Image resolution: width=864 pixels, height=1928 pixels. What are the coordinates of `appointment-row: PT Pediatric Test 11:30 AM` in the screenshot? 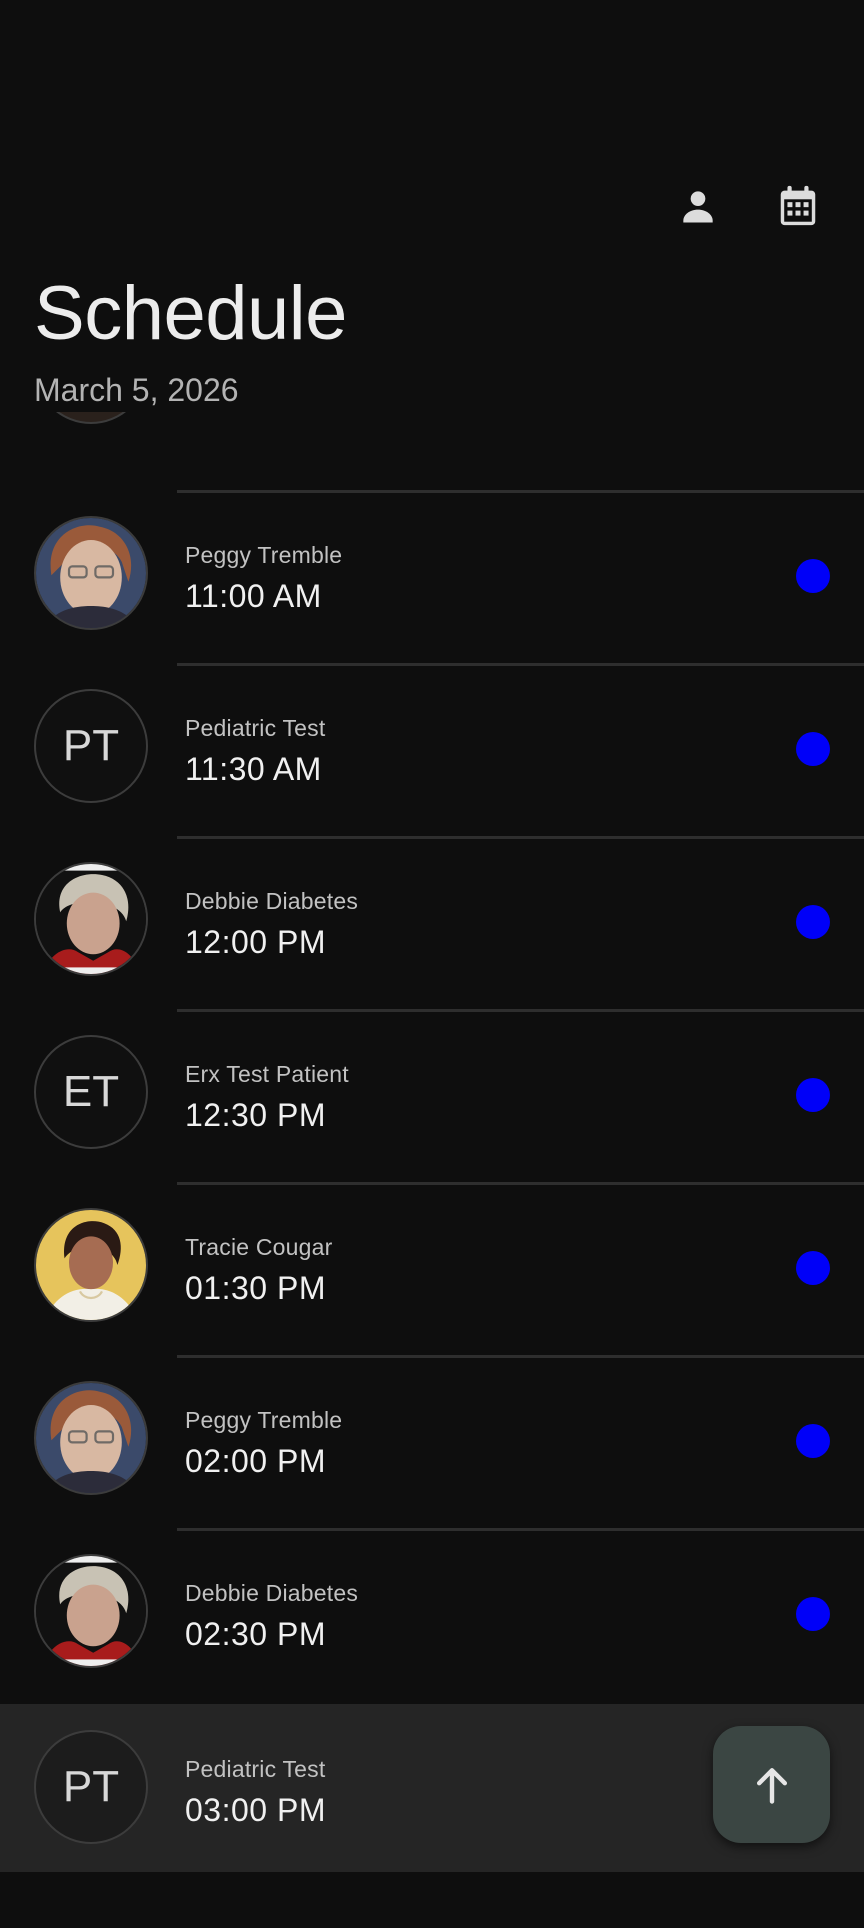 It's located at (432, 749).